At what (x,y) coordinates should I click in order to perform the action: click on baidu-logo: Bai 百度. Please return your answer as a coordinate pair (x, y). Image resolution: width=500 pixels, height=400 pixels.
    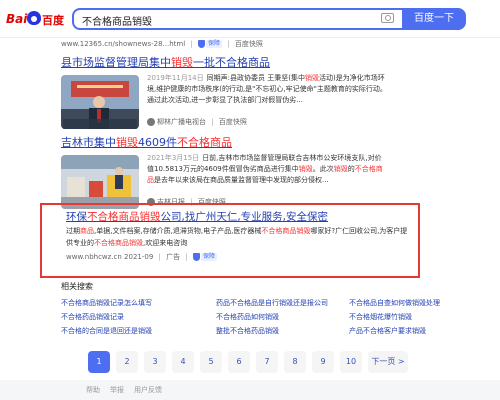
    Looking at the image, I should click on (35, 19).